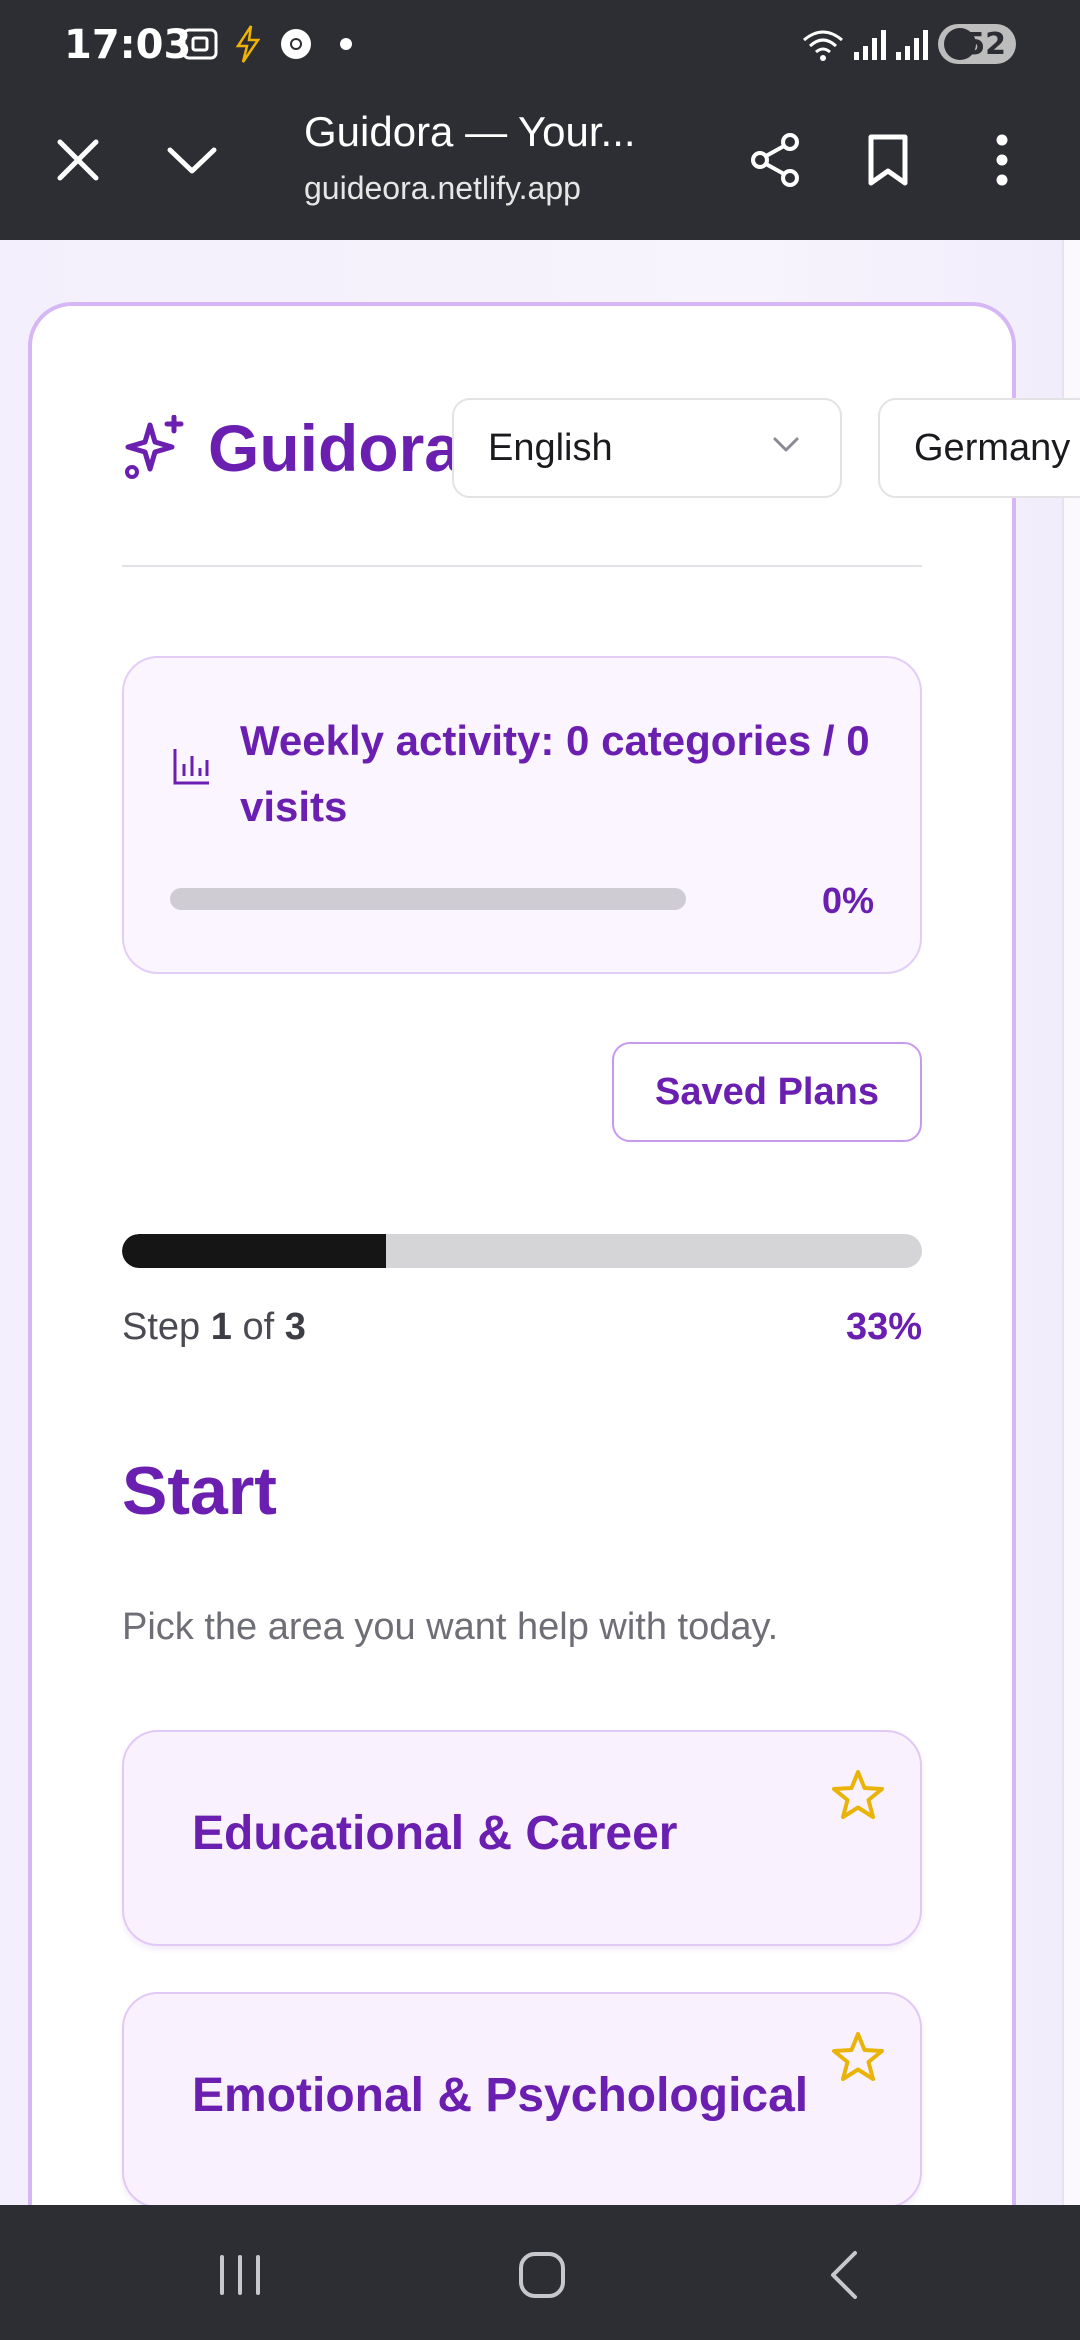  Describe the element at coordinates (435, 1833) in the screenshot. I see `category-label: Educational & Career` at that location.